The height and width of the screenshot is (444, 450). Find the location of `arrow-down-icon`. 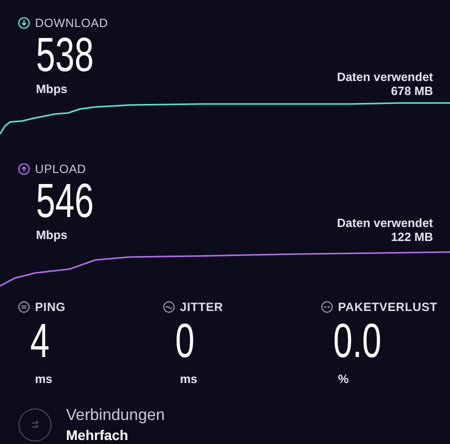

arrow-down-icon is located at coordinates (24, 23).